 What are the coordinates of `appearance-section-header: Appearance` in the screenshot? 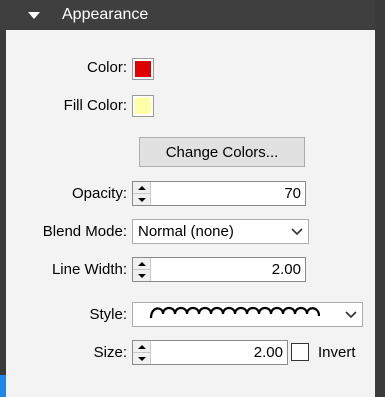 It's located at (187, 15).